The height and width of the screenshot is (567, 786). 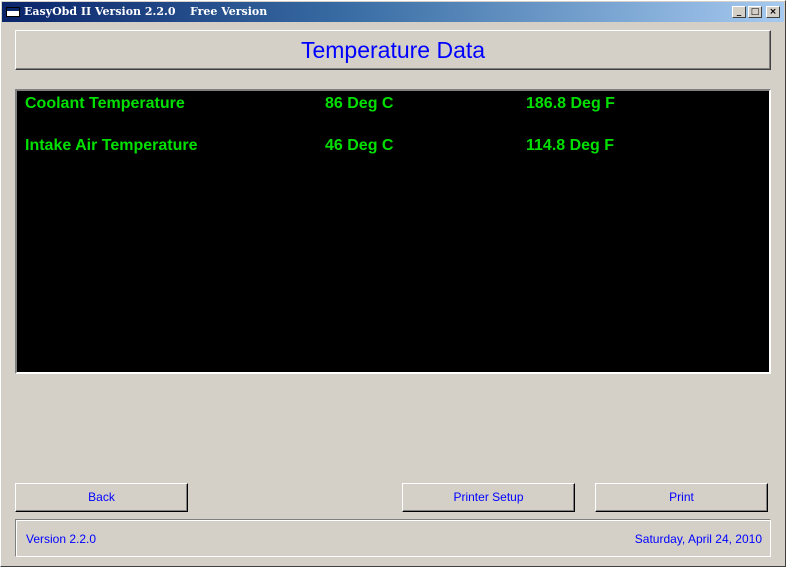 What do you see at coordinates (698, 539) in the screenshot?
I see `date-label: Saturday, April 24, 2010` at bounding box center [698, 539].